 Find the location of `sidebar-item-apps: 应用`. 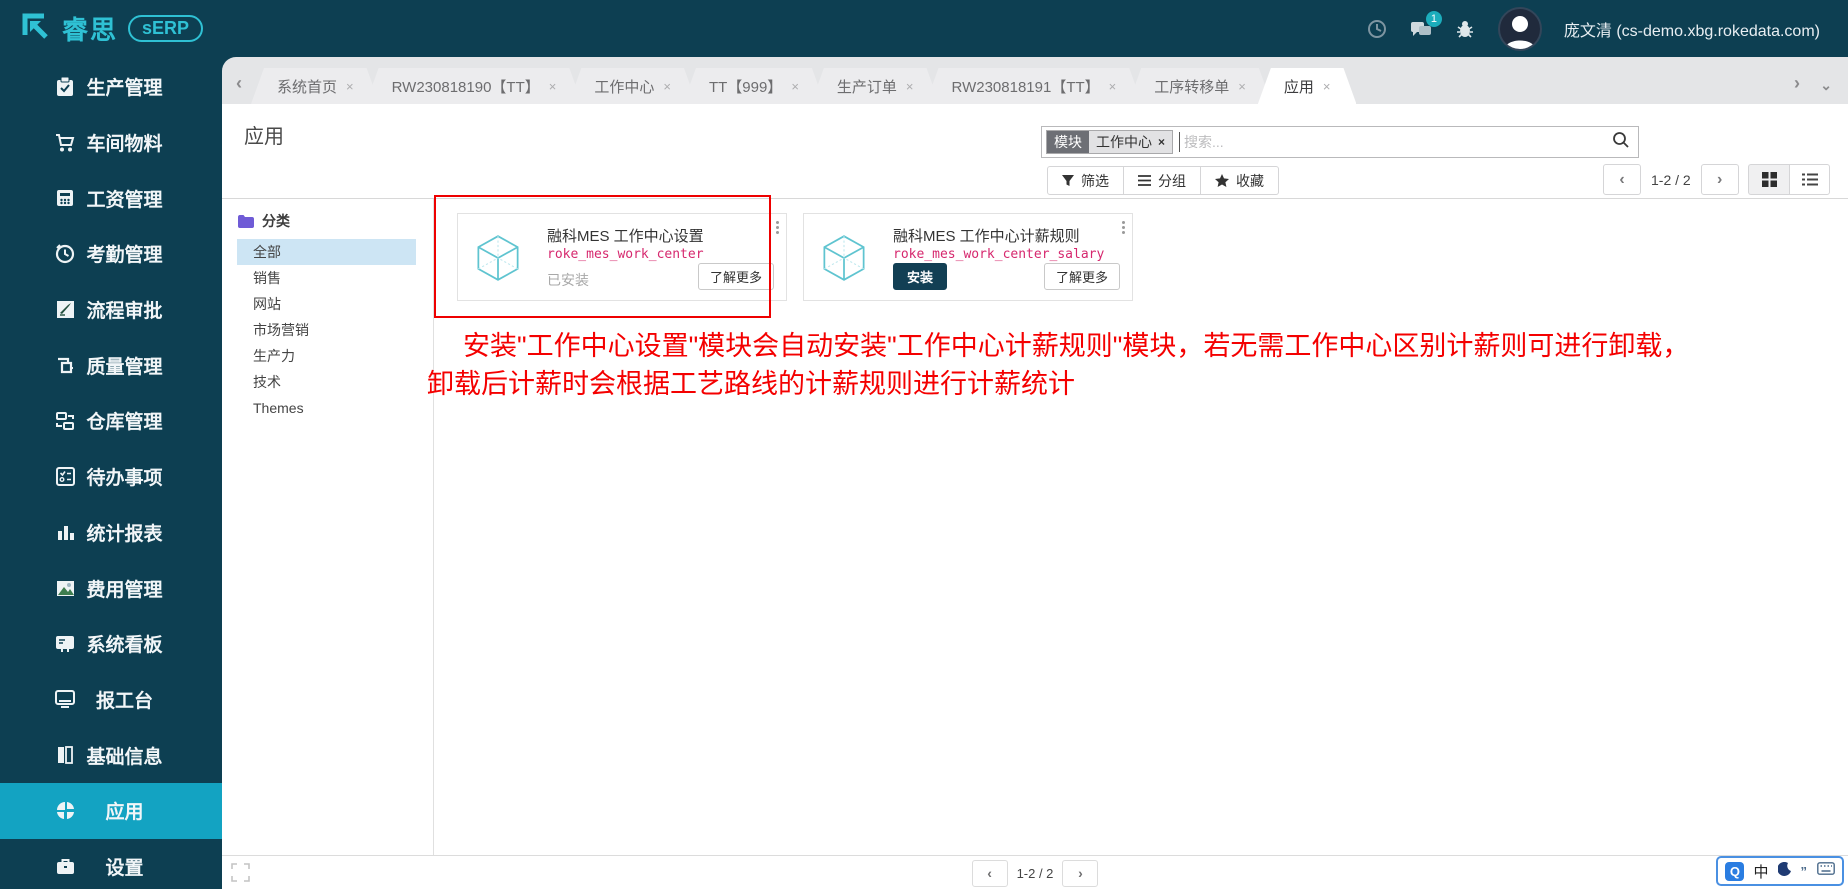

sidebar-item-apps: 应用 is located at coordinates (111, 810).